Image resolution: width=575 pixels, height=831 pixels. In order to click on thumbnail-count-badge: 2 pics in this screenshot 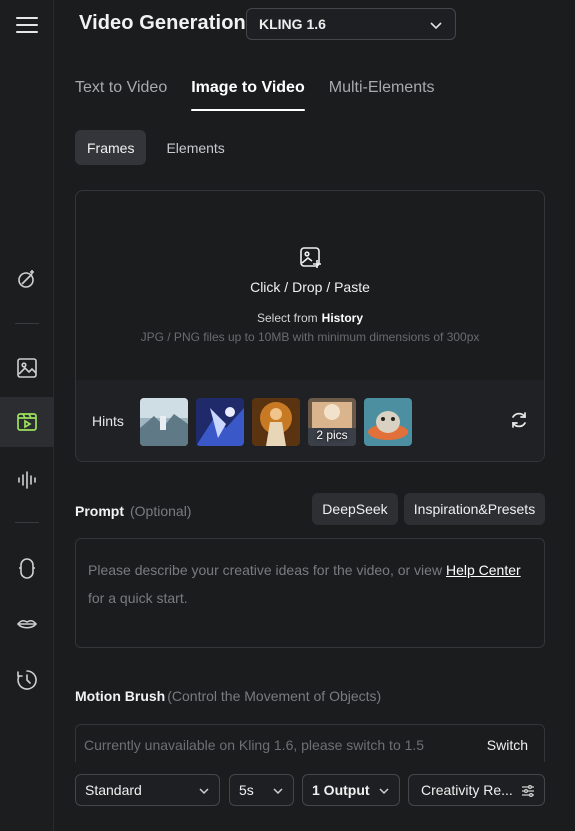, I will do `click(332, 435)`.